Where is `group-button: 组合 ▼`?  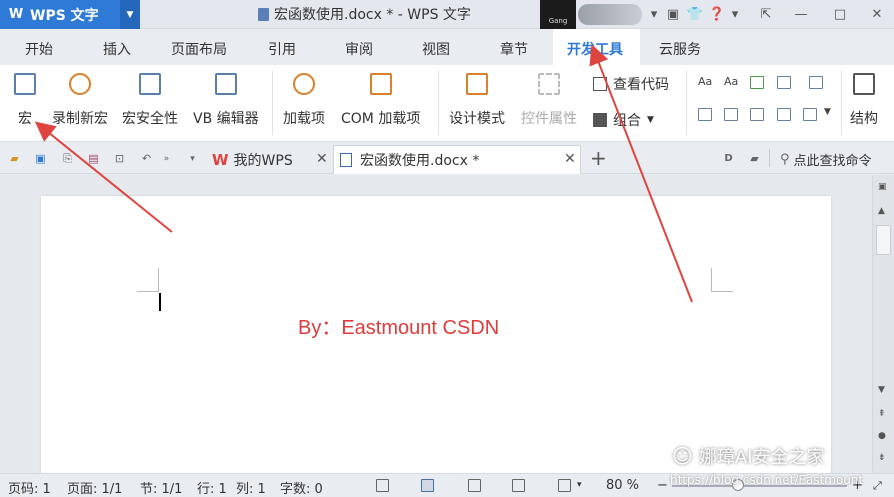 group-button: 组合 ▼ is located at coordinates (623, 120).